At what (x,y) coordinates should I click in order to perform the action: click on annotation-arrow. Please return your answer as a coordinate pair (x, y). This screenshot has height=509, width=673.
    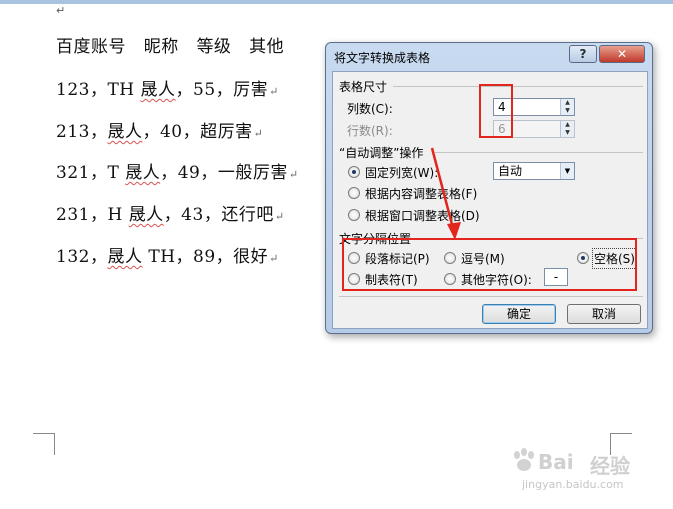
    Looking at the image, I should click on (445, 193).